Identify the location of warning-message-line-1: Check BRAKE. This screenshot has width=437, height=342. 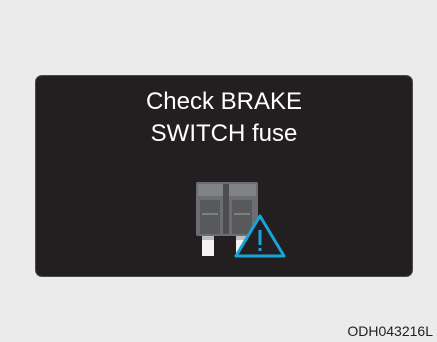
(224, 101).